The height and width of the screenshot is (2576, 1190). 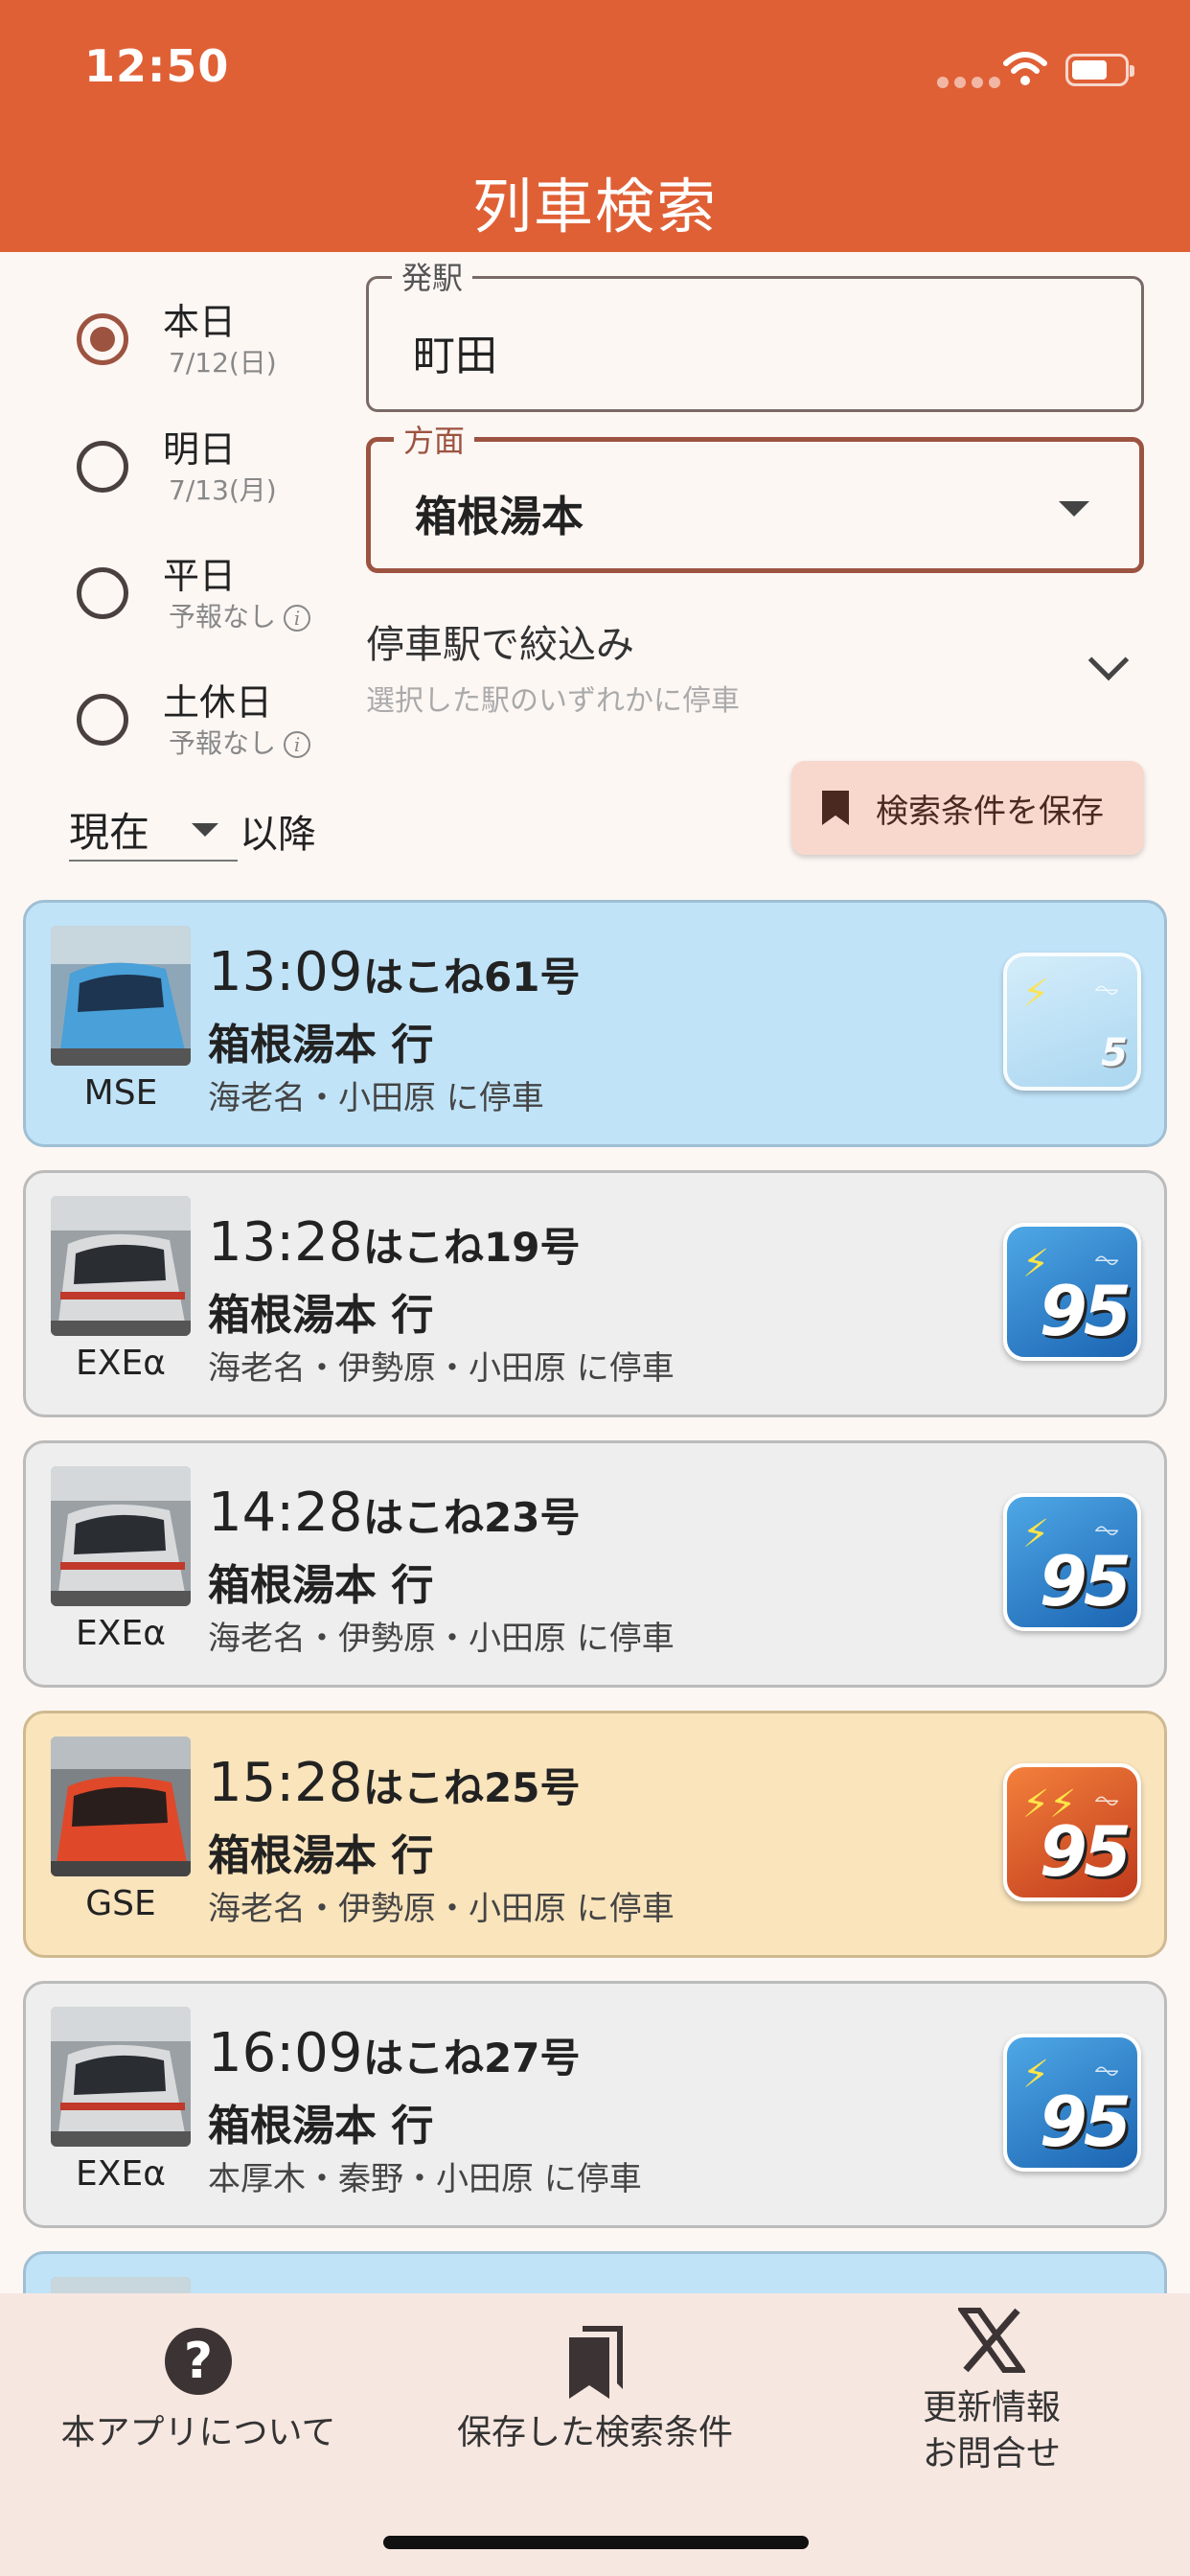 What do you see at coordinates (1100, 70) in the screenshot?
I see `battery-icon` at bounding box center [1100, 70].